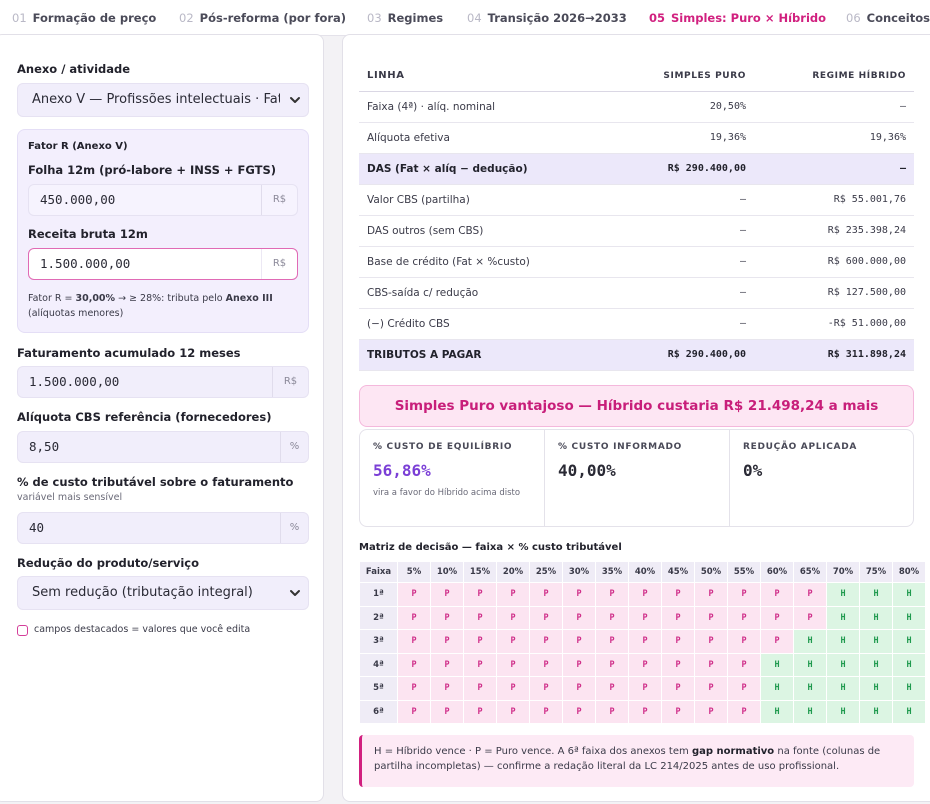 This screenshot has width=930, height=804. What do you see at coordinates (163, 528) in the screenshot?
I see `custo-field: 40 %` at bounding box center [163, 528].